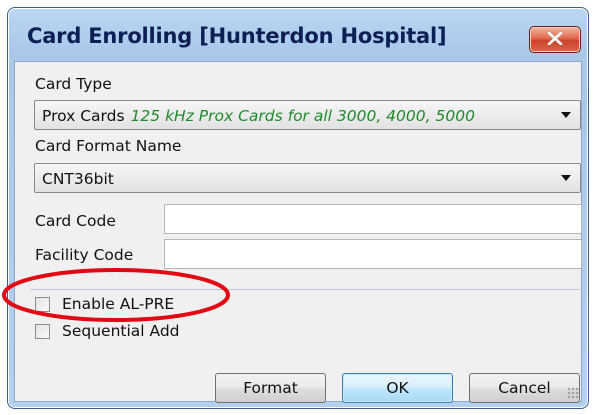 This screenshot has height=415, width=595. Describe the element at coordinates (78, 179) in the screenshot. I see `card-format-value: CNT36bit` at that location.